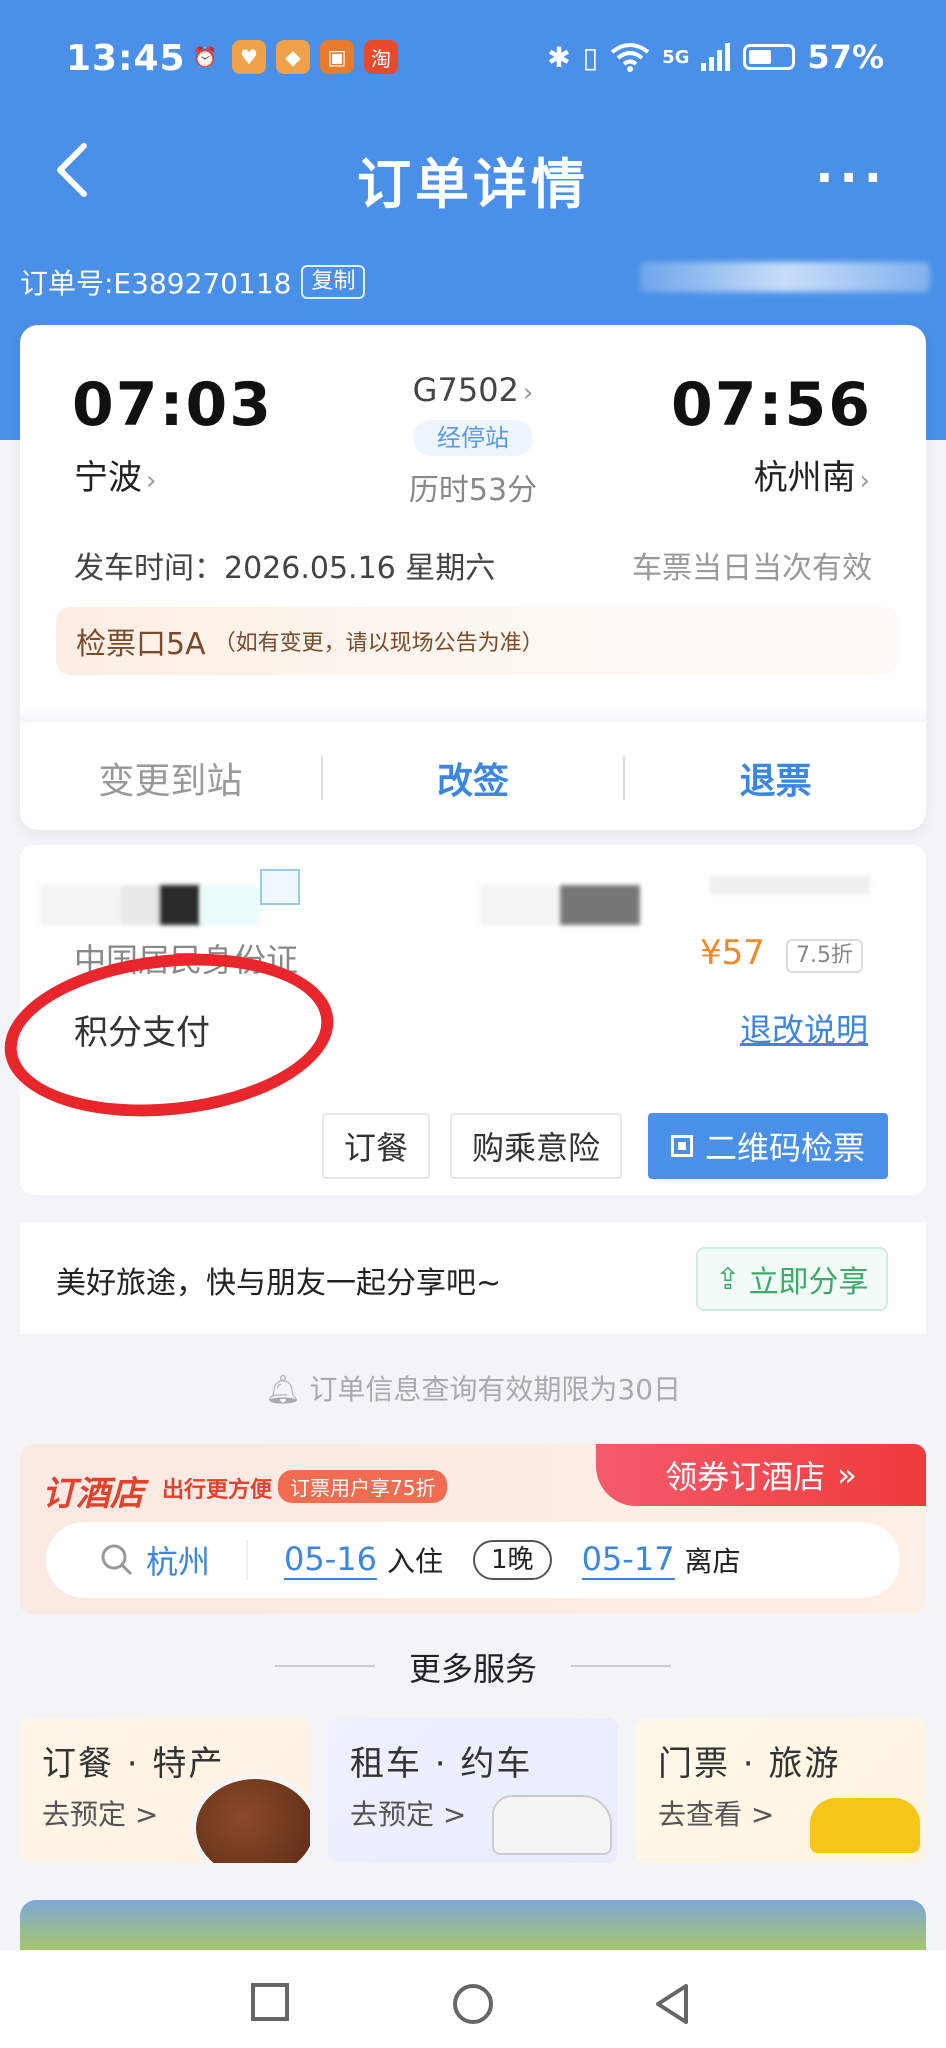 This screenshot has height=2048, width=946. I want to click on card-divider, so click(473, 716).